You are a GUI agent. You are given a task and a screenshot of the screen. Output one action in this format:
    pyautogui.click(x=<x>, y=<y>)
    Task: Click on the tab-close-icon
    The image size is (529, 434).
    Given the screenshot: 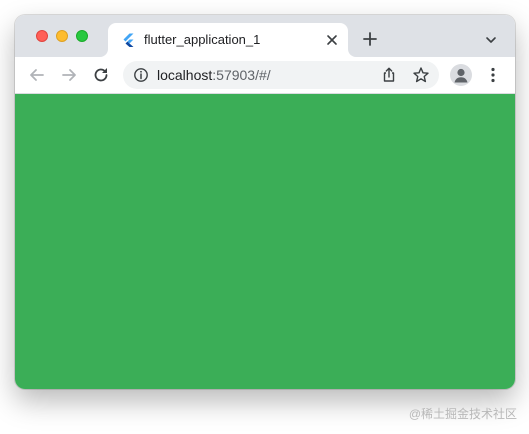 What is the action you would take?
    pyautogui.click(x=332, y=40)
    